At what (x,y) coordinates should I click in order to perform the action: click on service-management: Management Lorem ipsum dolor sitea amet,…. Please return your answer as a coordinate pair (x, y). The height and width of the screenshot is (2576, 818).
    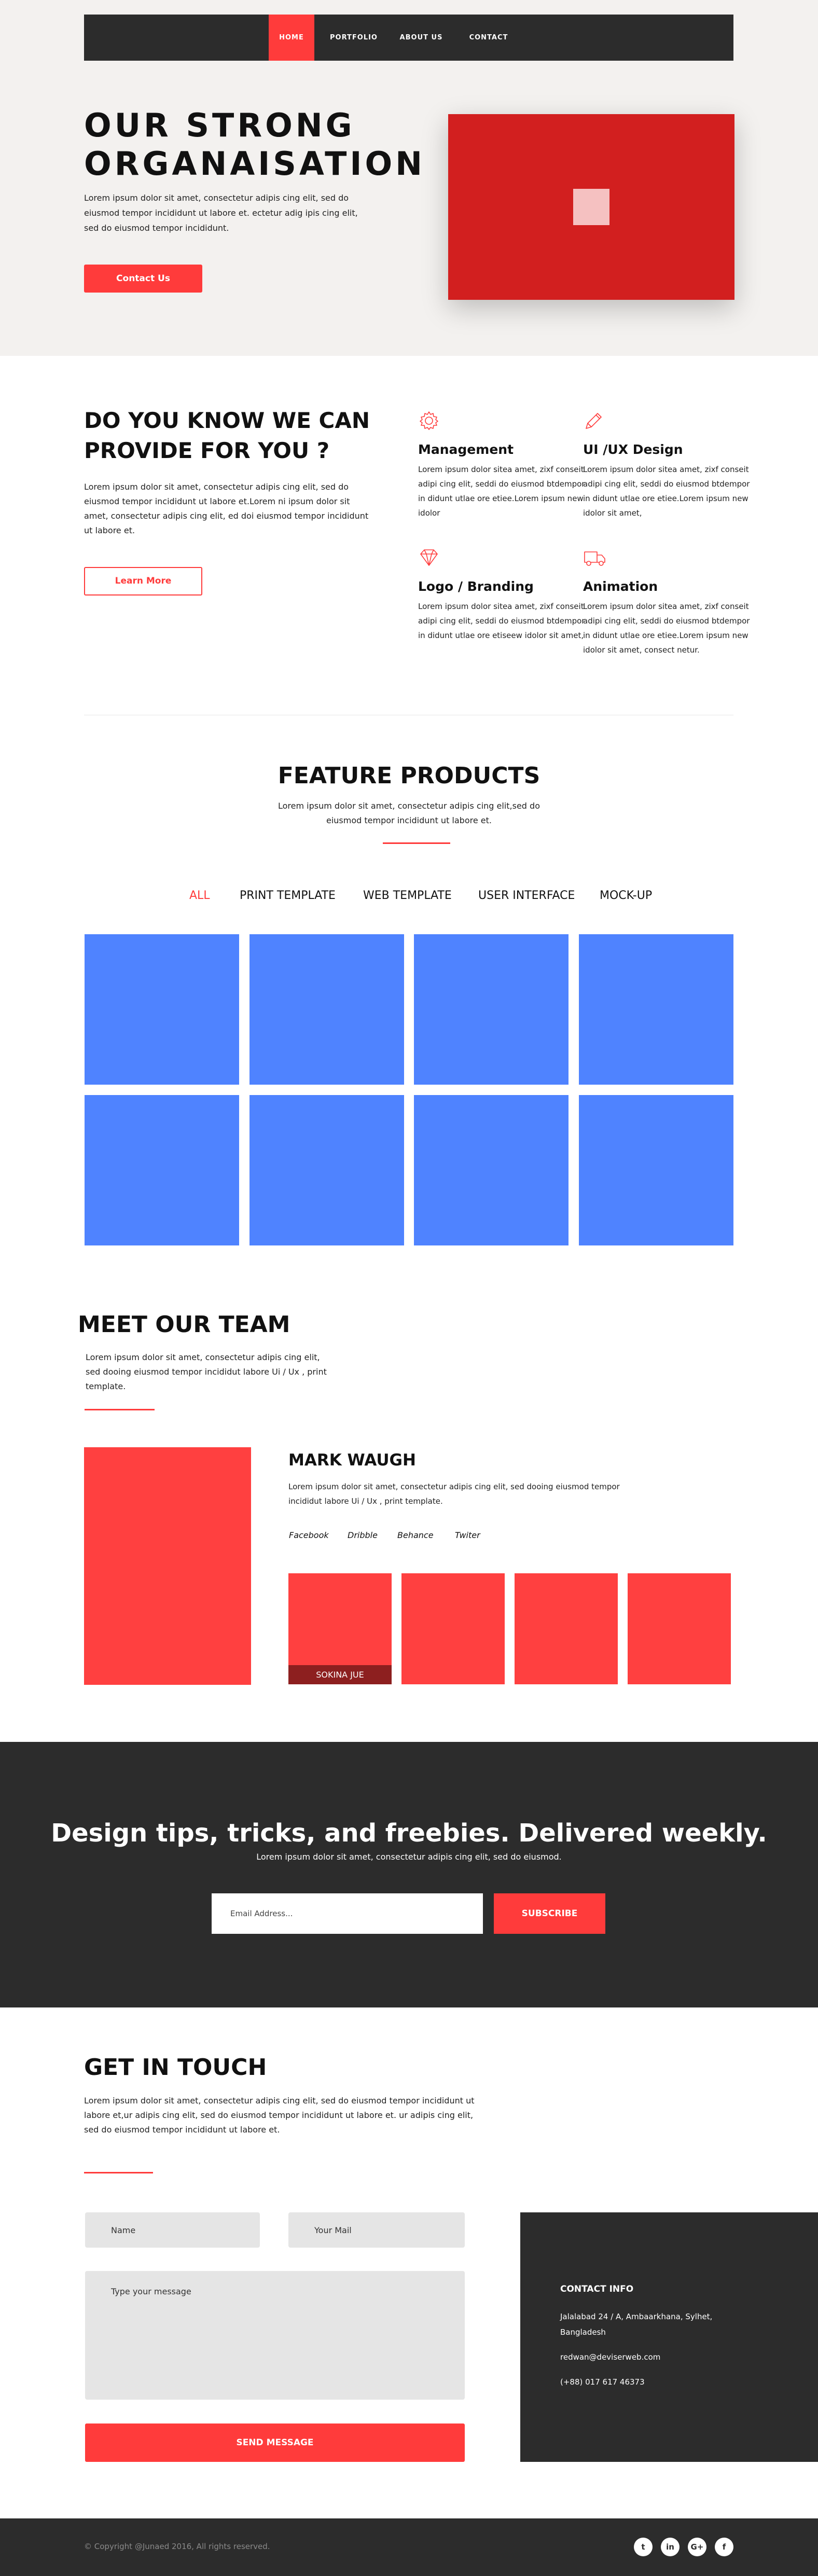
    Looking at the image, I should click on (503, 465).